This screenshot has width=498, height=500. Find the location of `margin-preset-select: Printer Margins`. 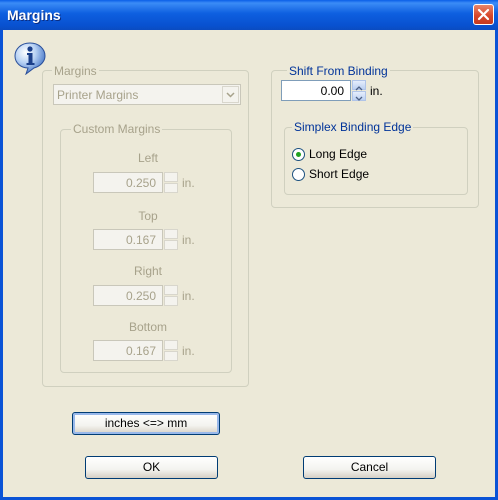

margin-preset-select: Printer Margins is located at coordinates (147, 94).